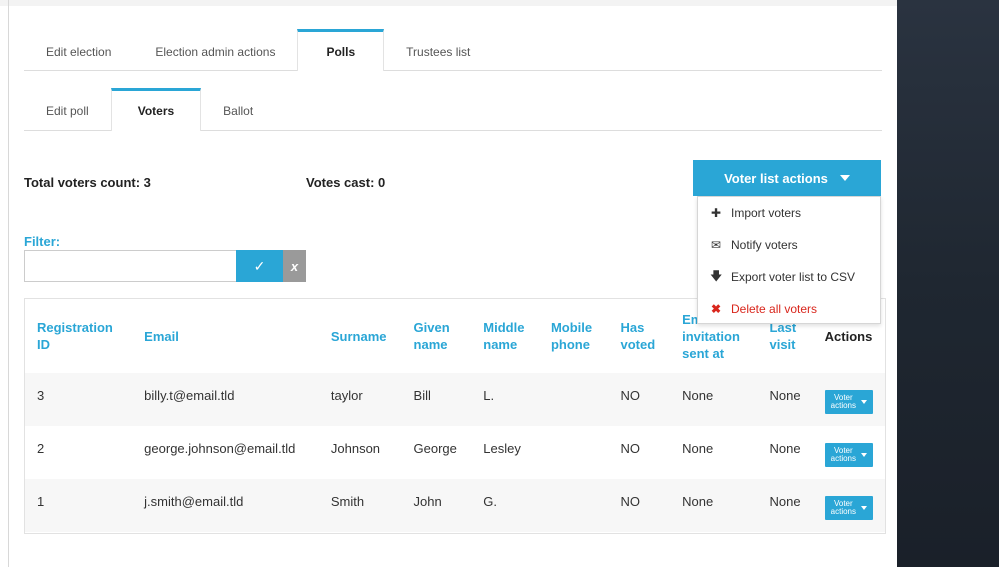  Describe the element at coordinates (238, 109) in the screenshot. I see `tab-ballot: Ballot` at that location.